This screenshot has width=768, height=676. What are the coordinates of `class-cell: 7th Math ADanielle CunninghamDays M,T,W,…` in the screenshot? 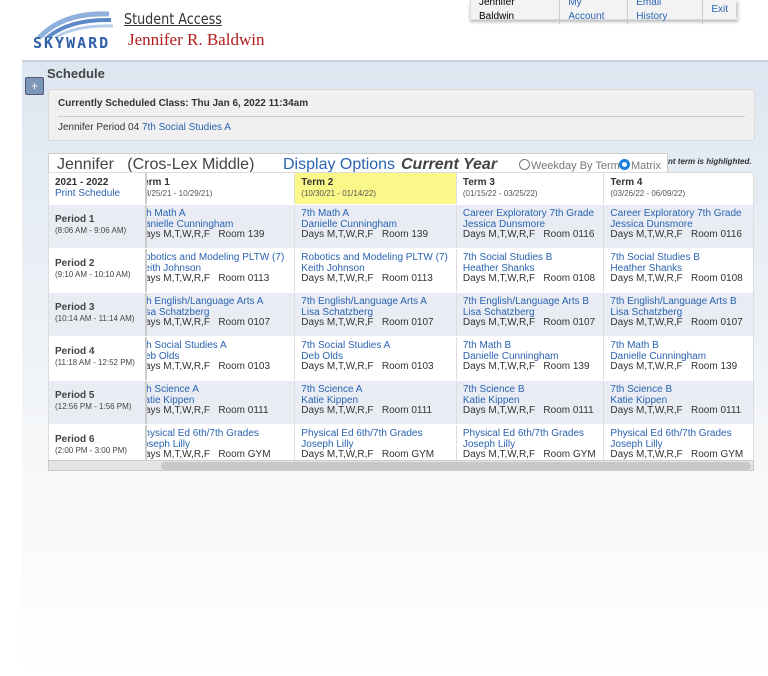 It's located at (376, 226).